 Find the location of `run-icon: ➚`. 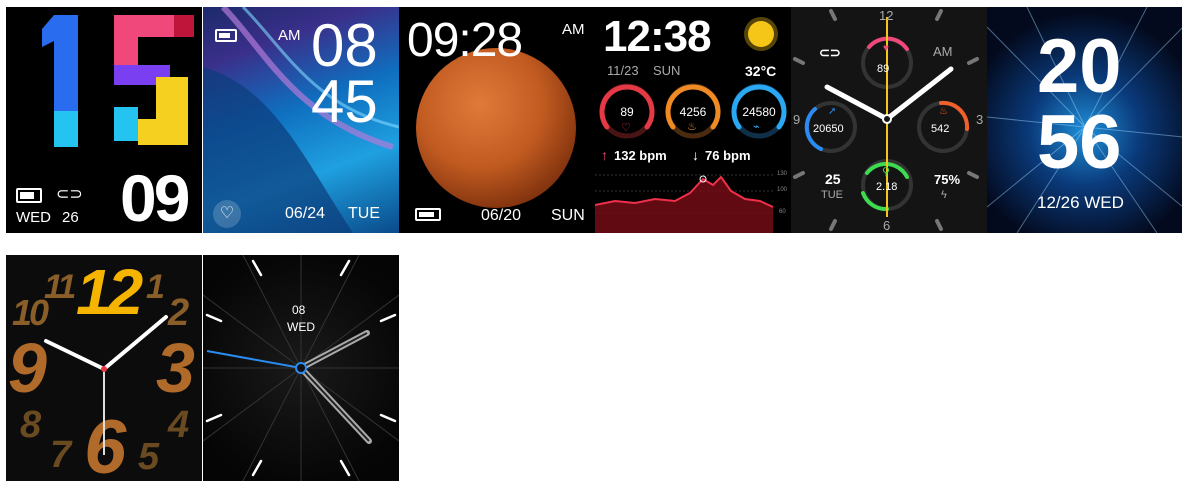

run-icon: ➚ is located at coordinates (832, 111).